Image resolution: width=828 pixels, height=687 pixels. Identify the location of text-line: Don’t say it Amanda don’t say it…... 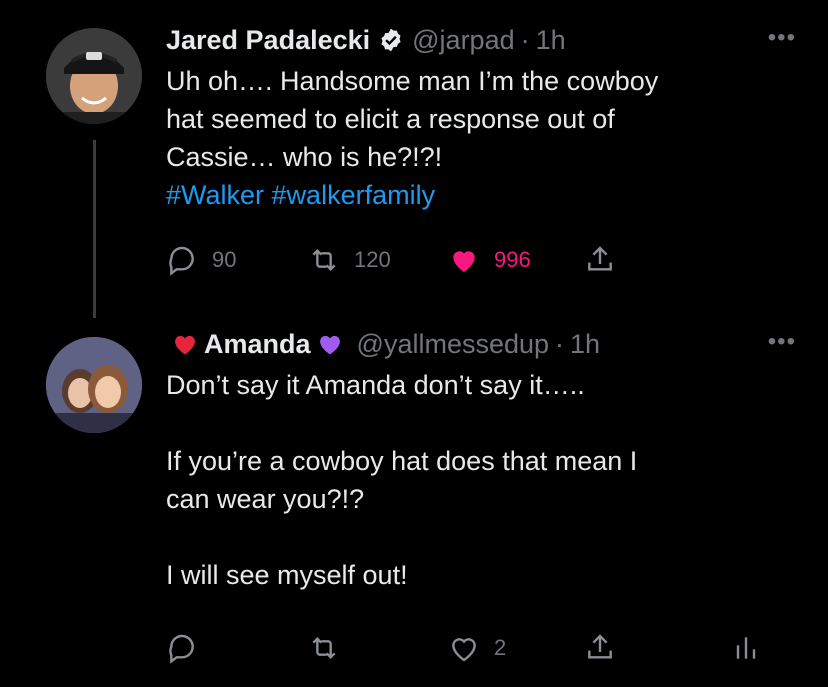
(375, 385).